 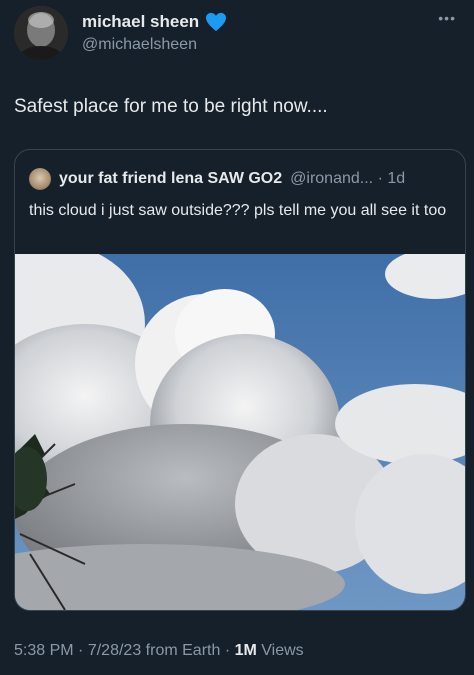 What do you see at coordinates (216, 22) in the screenshot?
I see `blue-heart-icon` at bounding box center [216, 22].